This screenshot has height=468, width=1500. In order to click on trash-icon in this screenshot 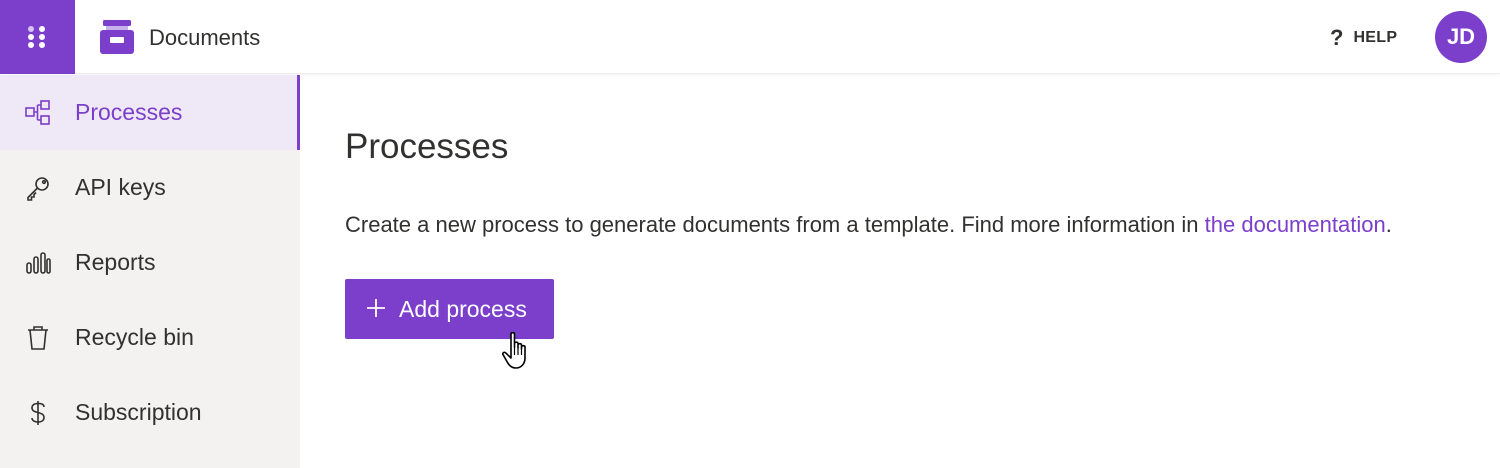, I will do `click(38, 338)`.